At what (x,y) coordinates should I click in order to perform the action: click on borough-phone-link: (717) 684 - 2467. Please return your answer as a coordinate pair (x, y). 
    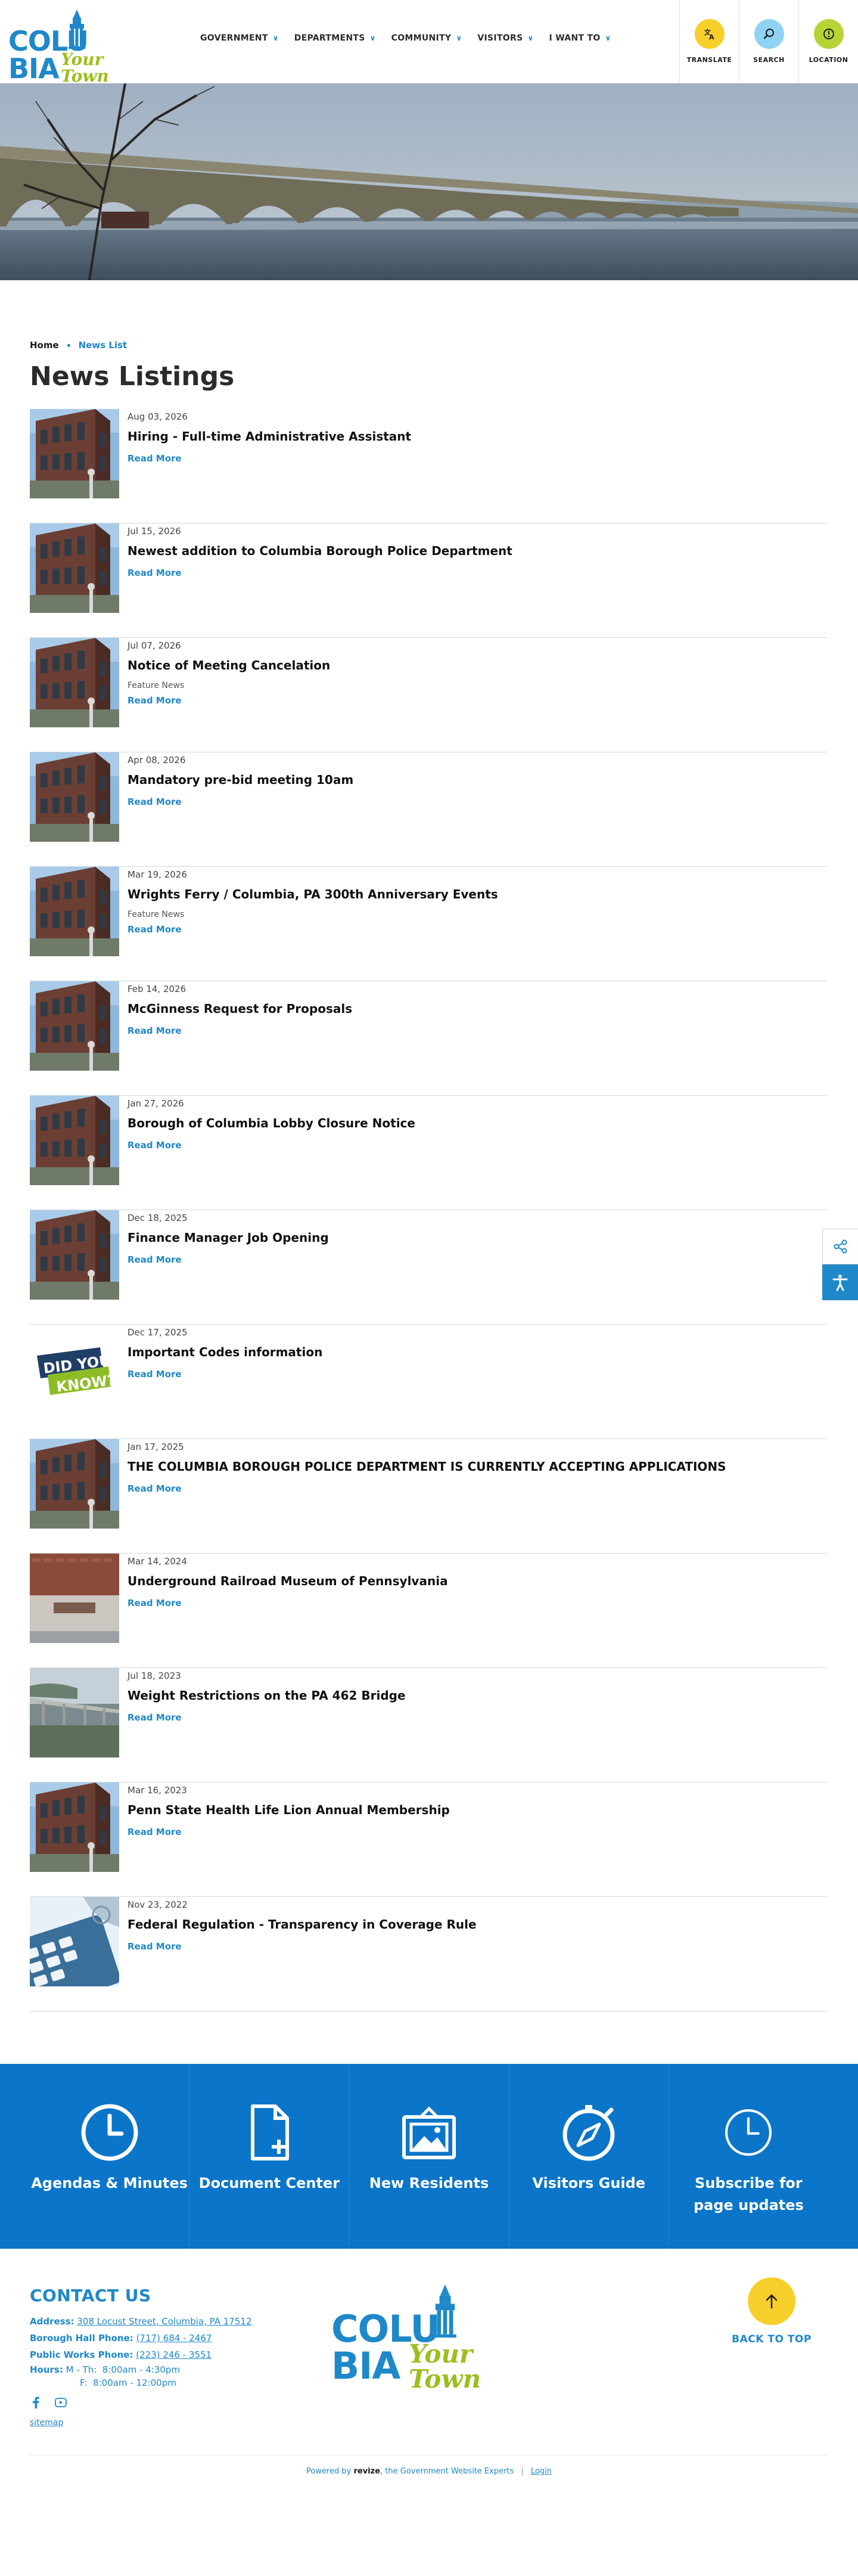
    Looking at the image, I should click on (174, 2338).